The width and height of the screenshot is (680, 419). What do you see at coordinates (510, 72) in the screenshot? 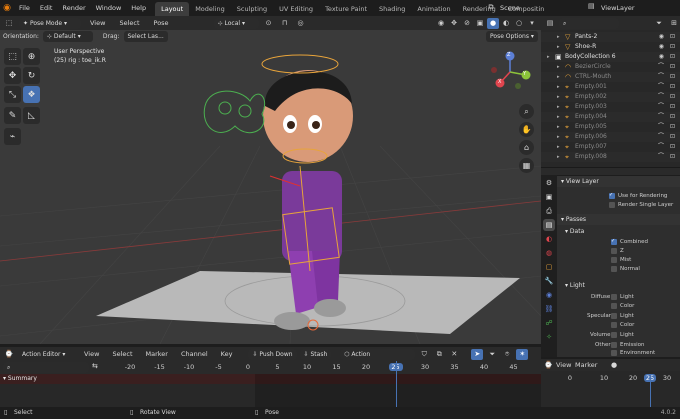
I see `navigation-gizmo: Z Y X` at bounding box center [510, 72].